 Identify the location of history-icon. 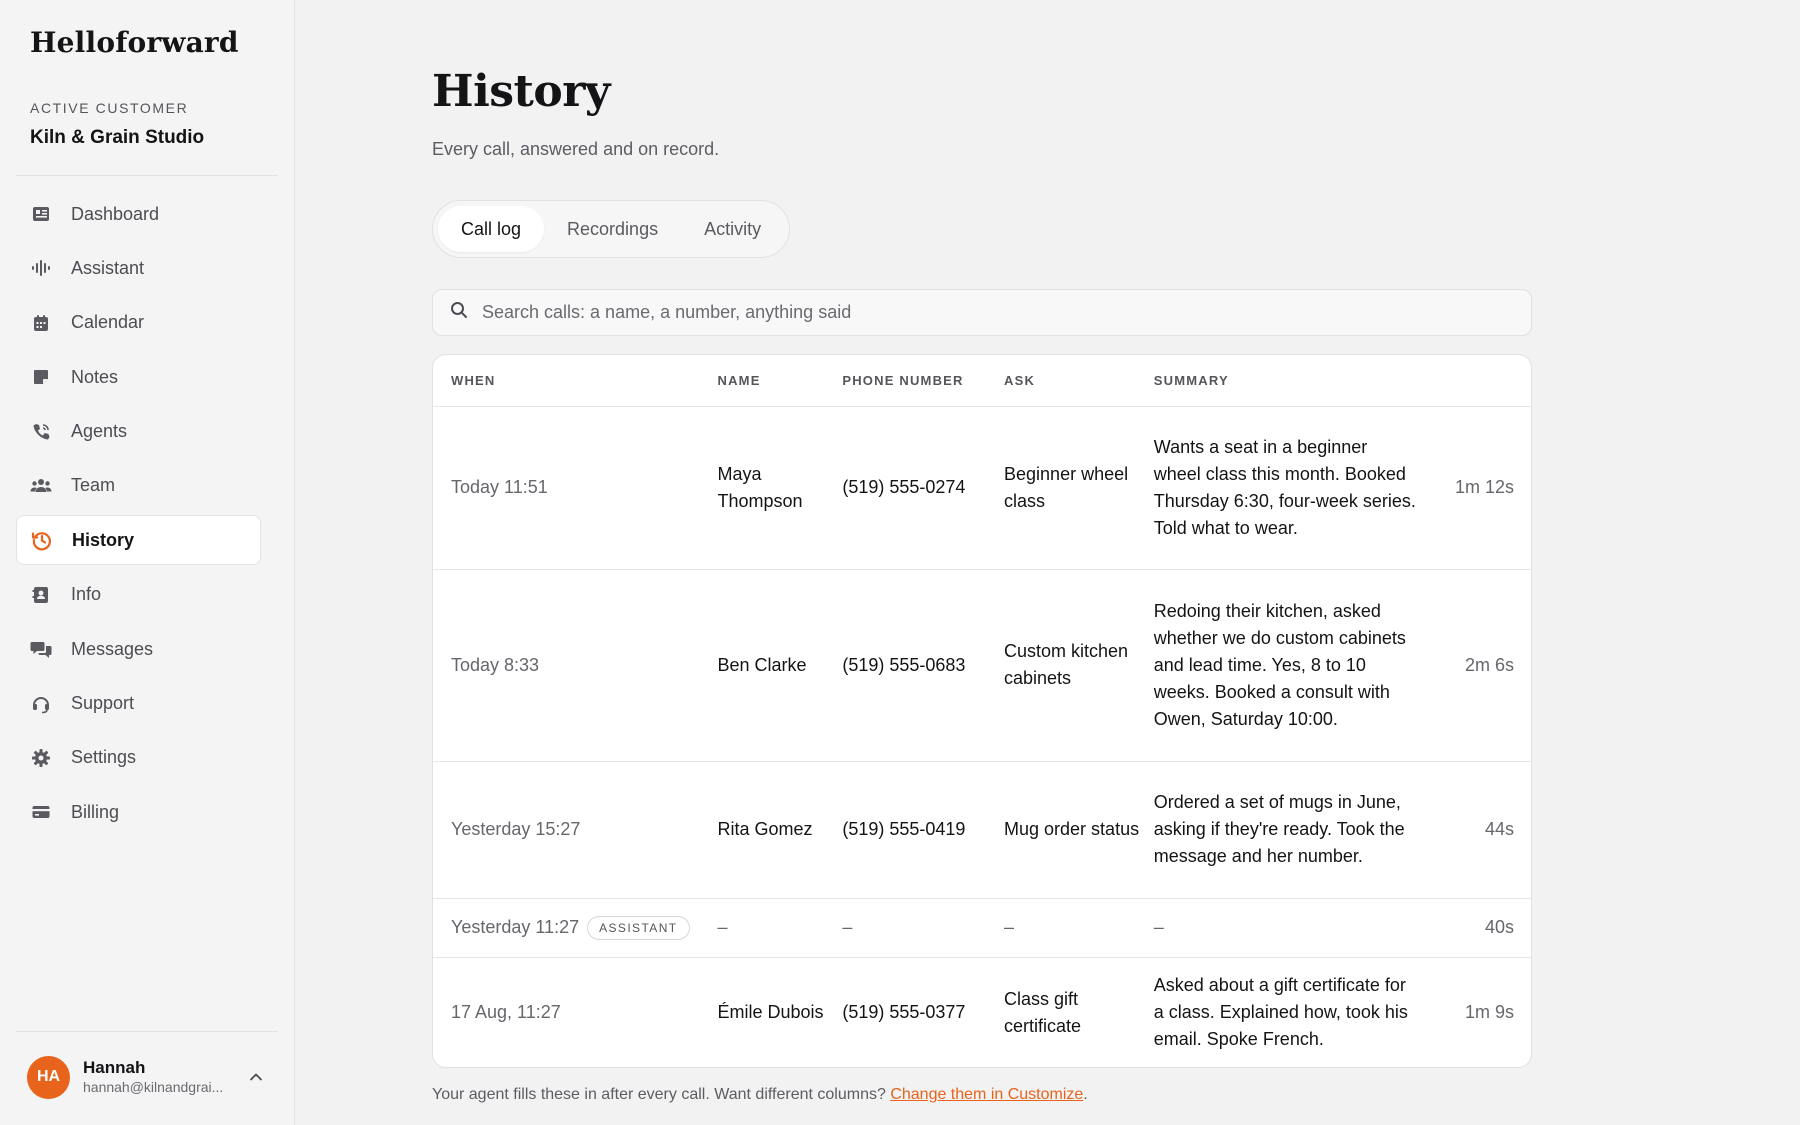
(42, 540).